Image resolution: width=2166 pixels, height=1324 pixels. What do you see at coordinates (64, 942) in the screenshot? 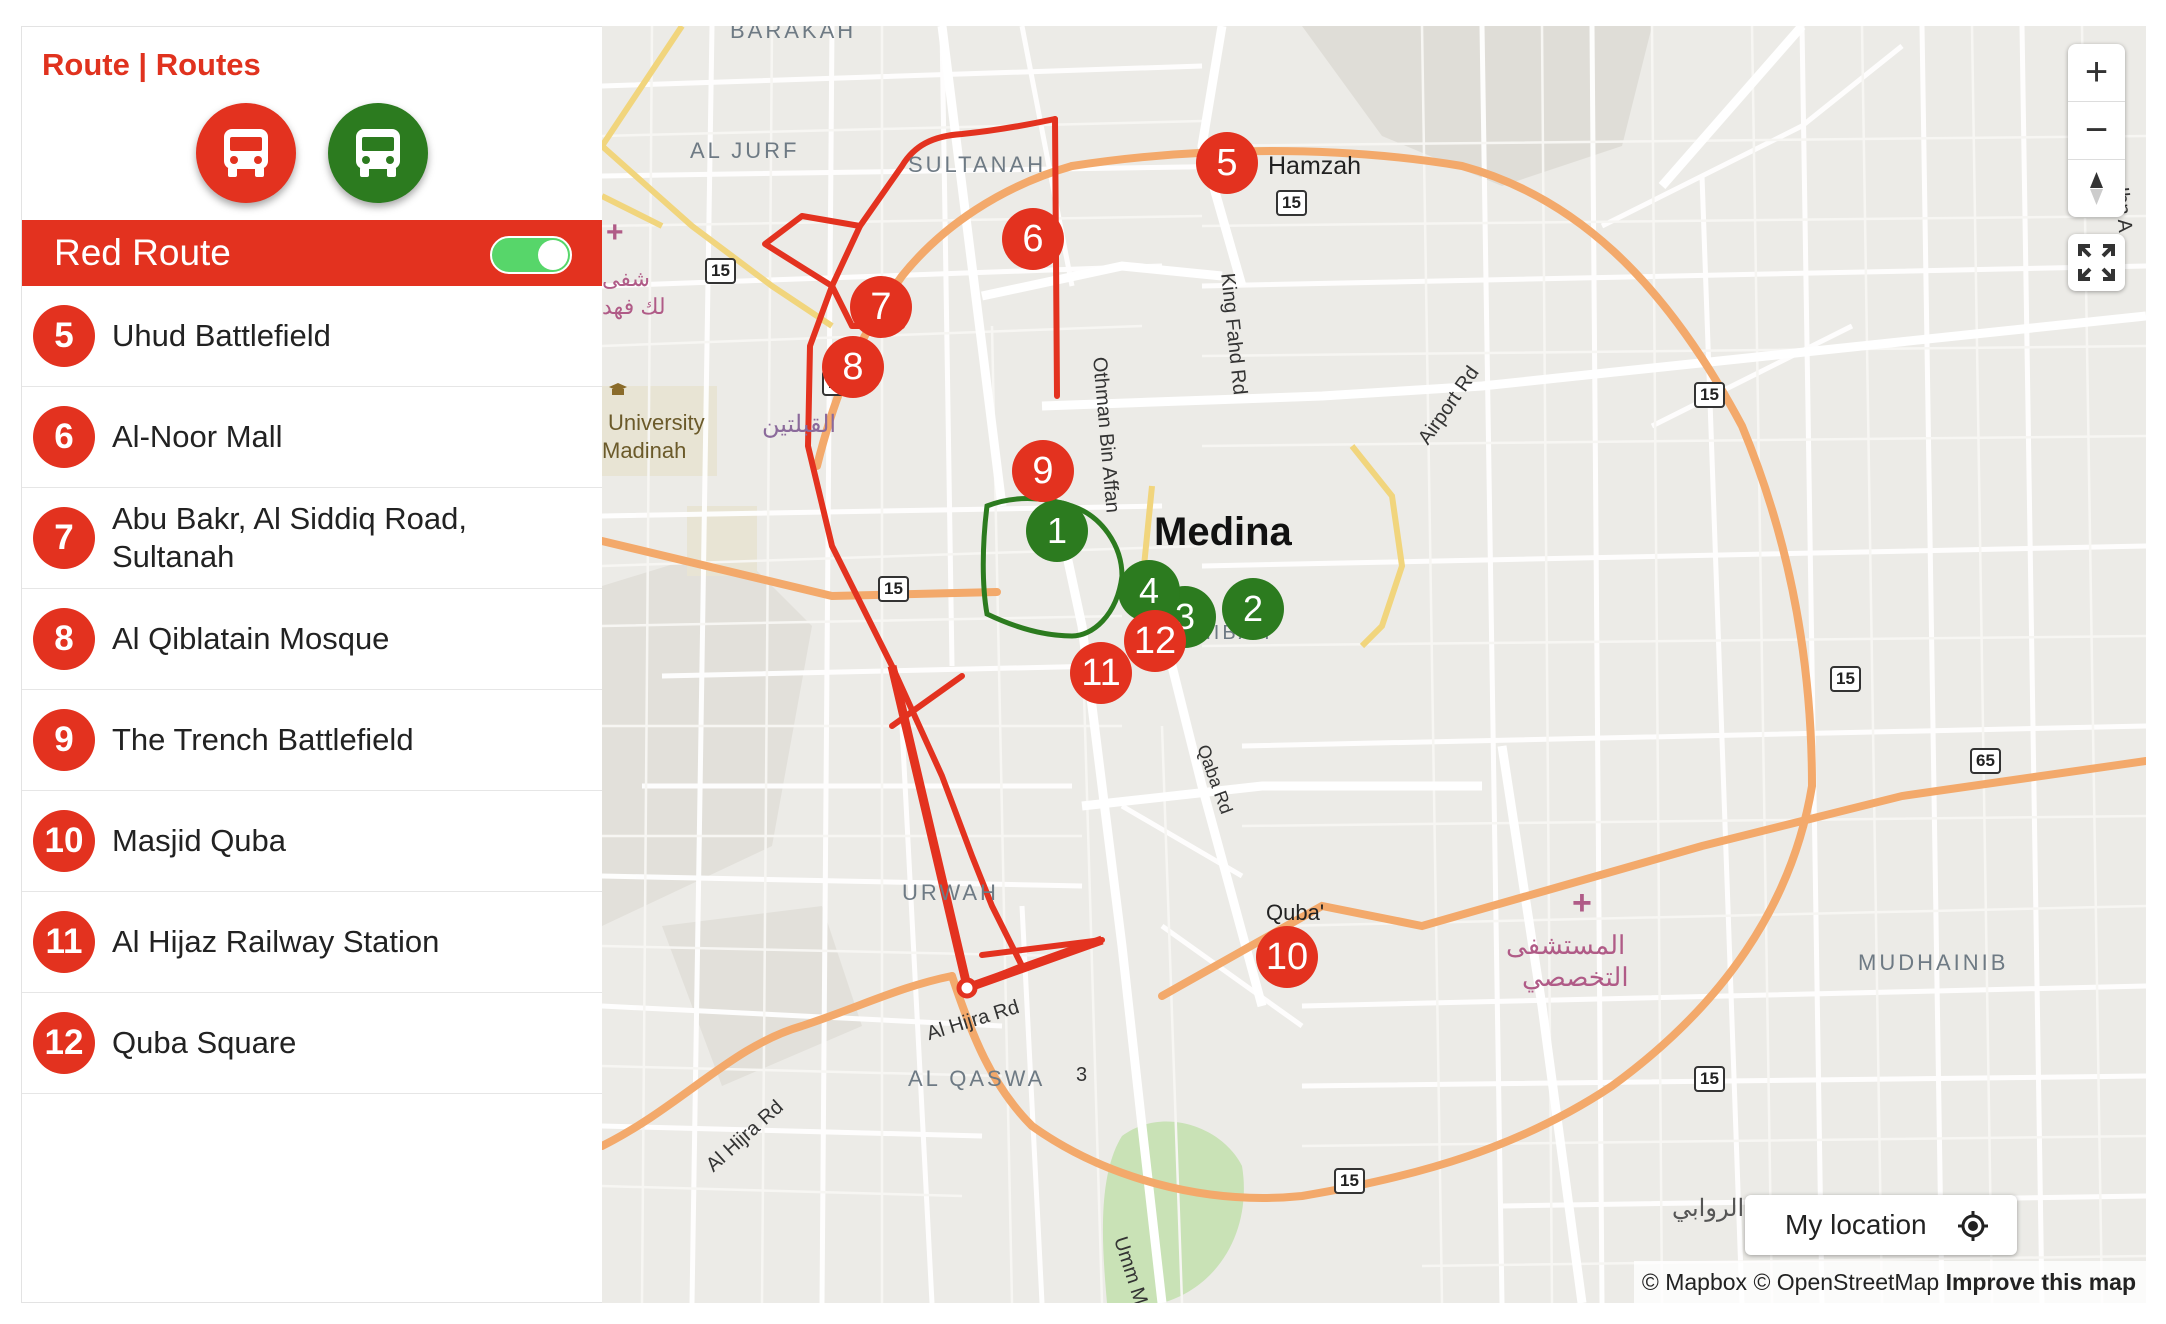
I see `stop-number-badge: 11` at bounding box center [64, 942].